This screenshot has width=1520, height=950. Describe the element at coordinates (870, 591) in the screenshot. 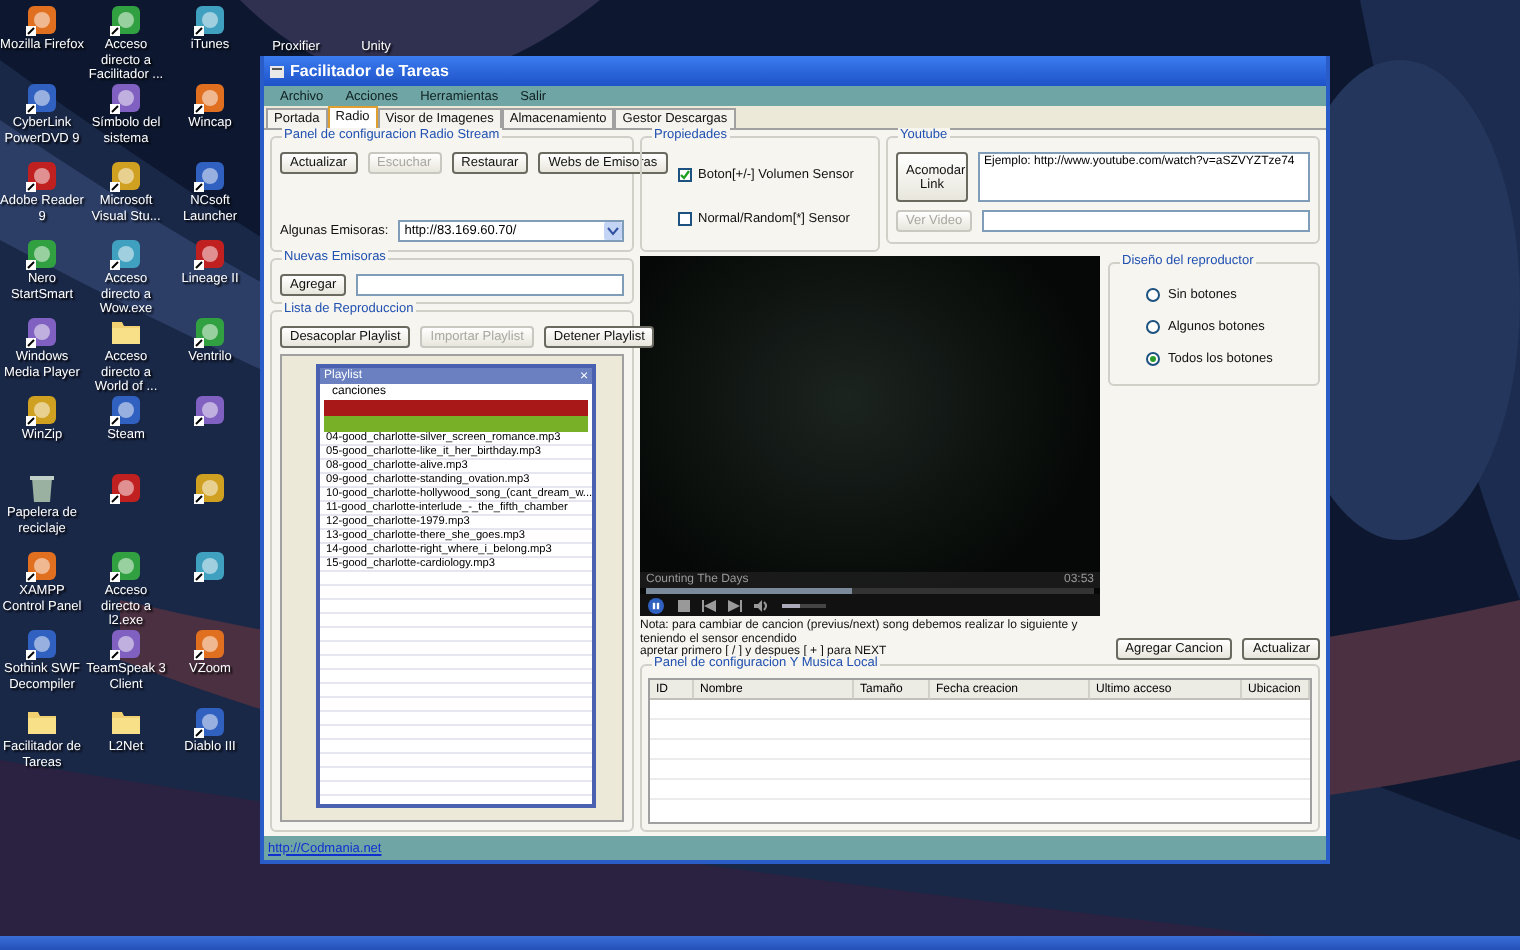

I see `seek-bar` at that location.